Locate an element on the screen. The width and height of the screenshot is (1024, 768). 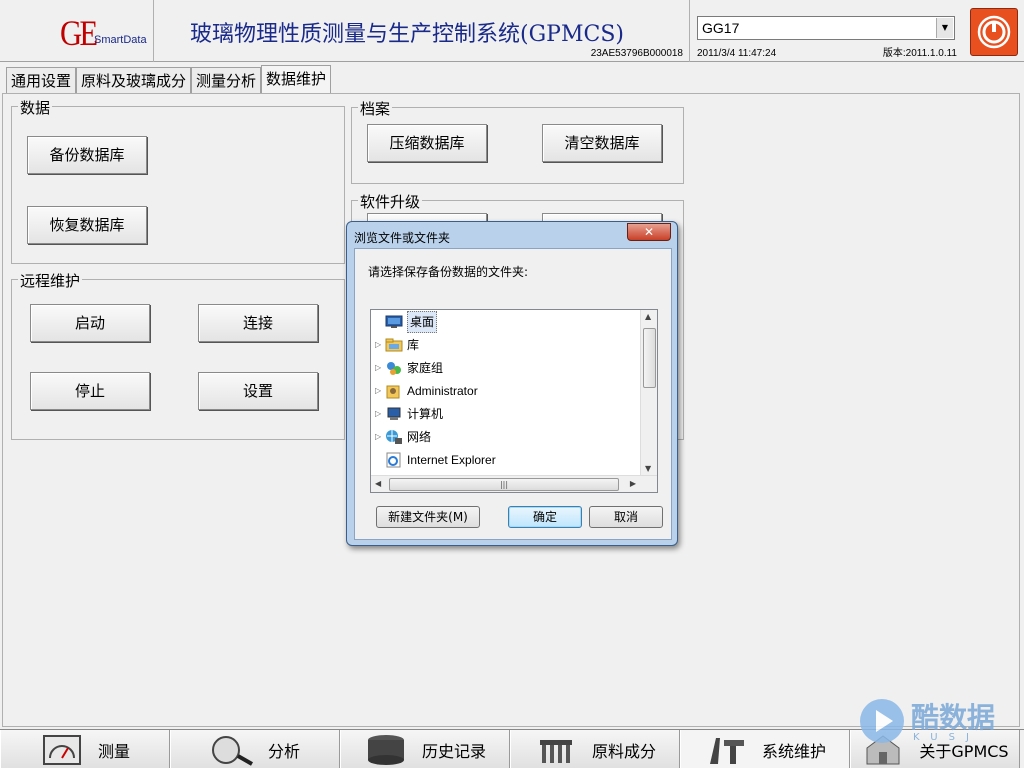
ok-button: 确定 is located at coordinates (545, 517).